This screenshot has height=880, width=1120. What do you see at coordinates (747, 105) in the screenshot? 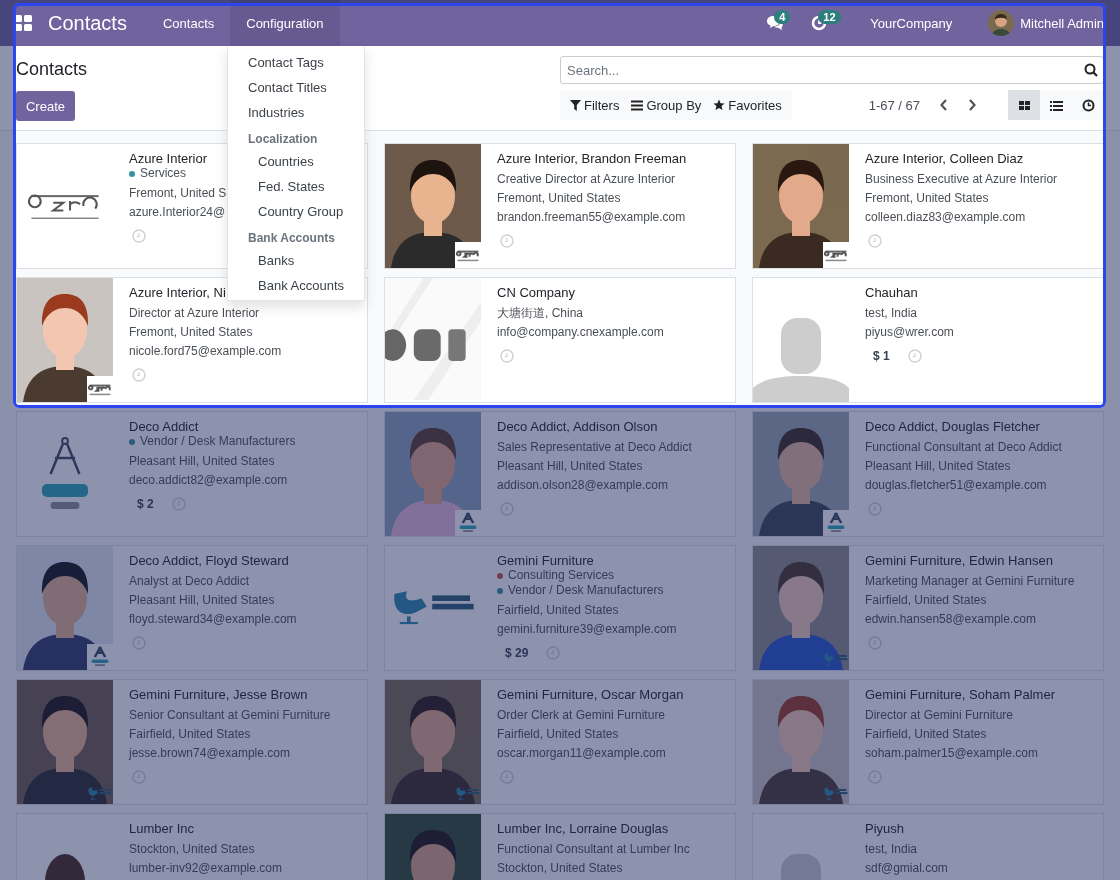
I see `favorites-button: Favorites` at bounding box center [747, 105].